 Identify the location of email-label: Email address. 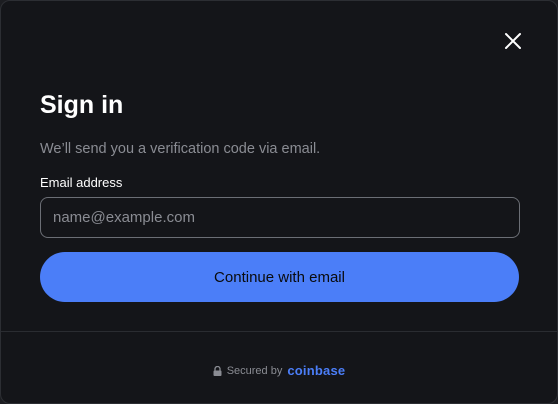
(81, 182).